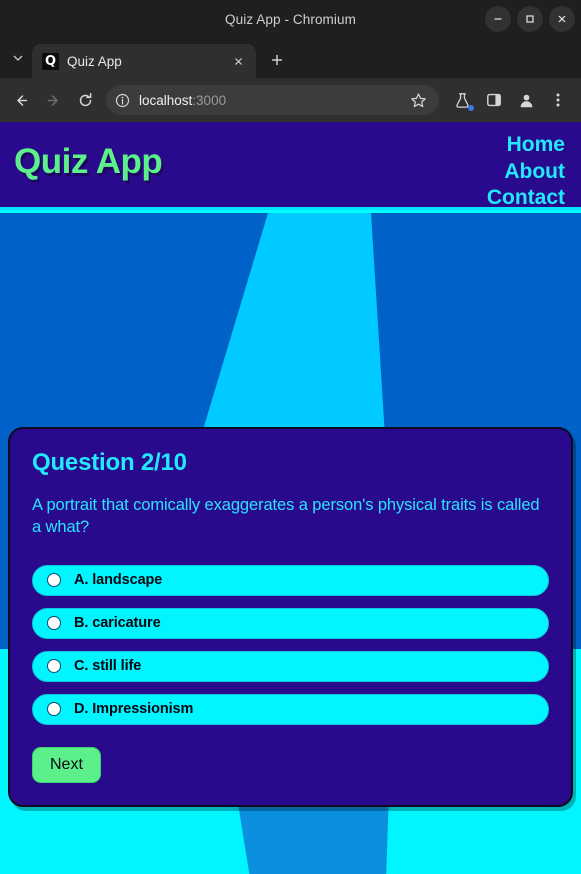 The image size is (581, 874). Describe the element at coordinates (166, 100) in the screenshot. I see `url-host: localhost` at that location.